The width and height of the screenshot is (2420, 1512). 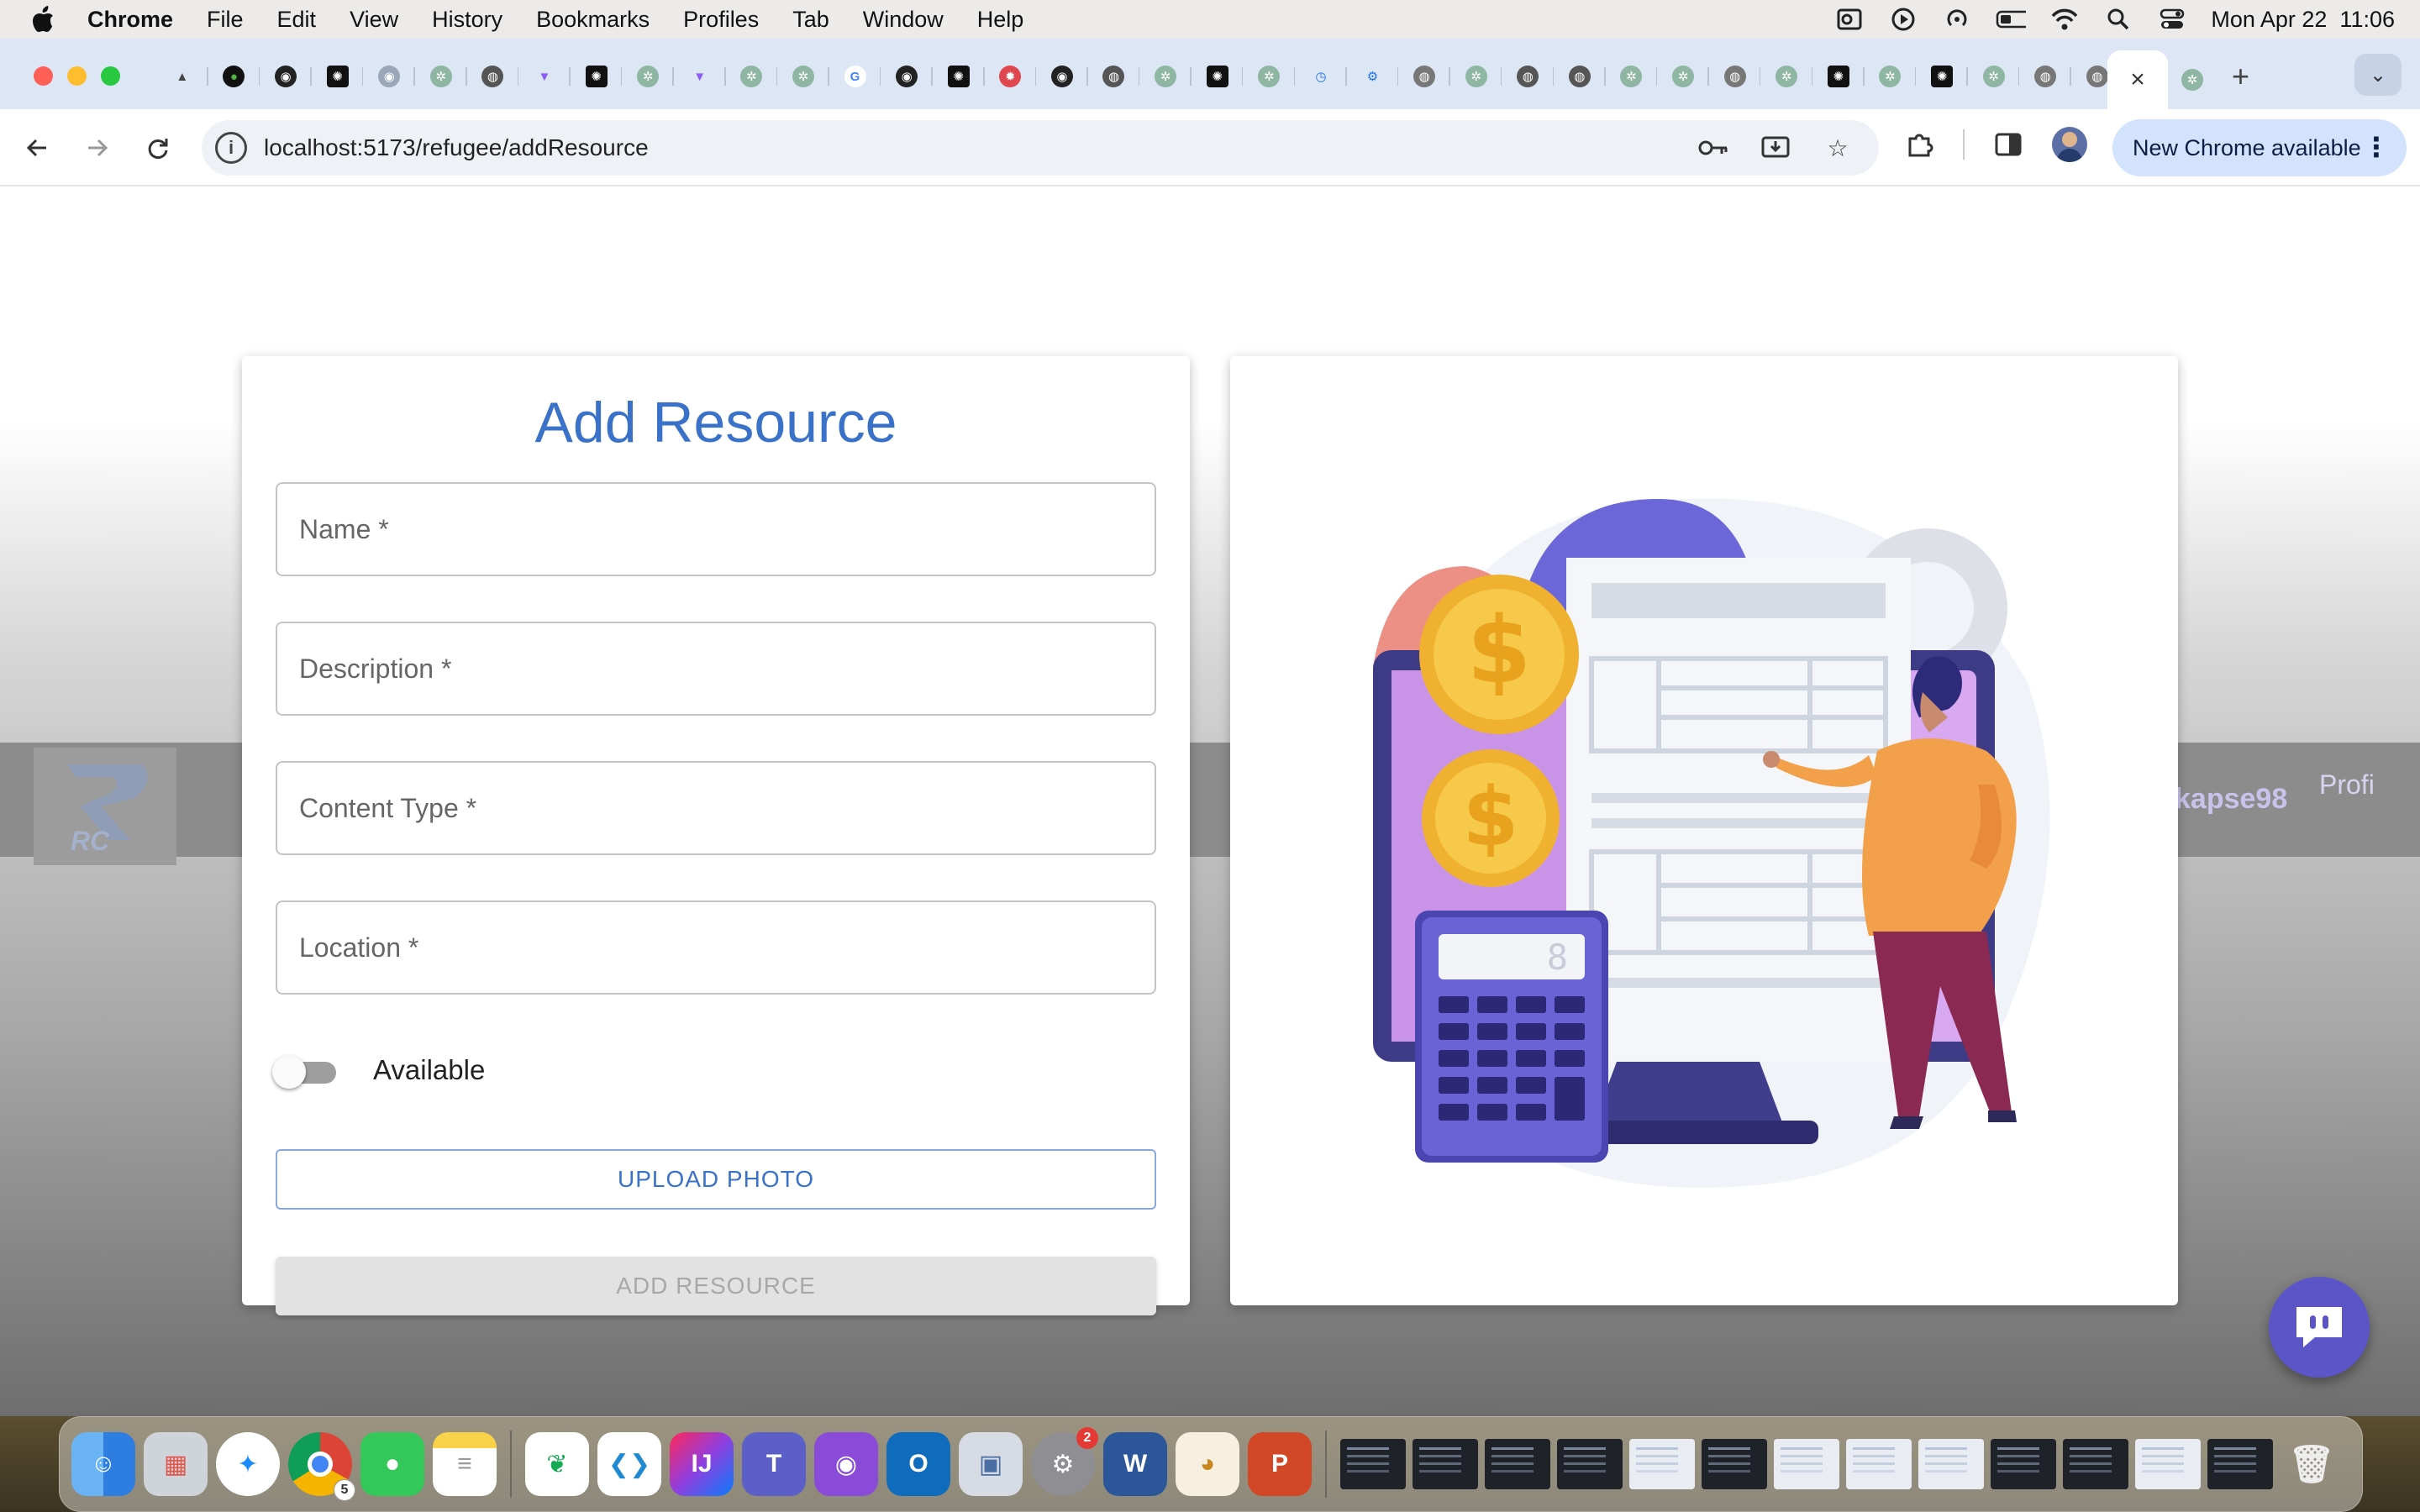 I want to click on profile-avatar, so click(x=2069, y=144).